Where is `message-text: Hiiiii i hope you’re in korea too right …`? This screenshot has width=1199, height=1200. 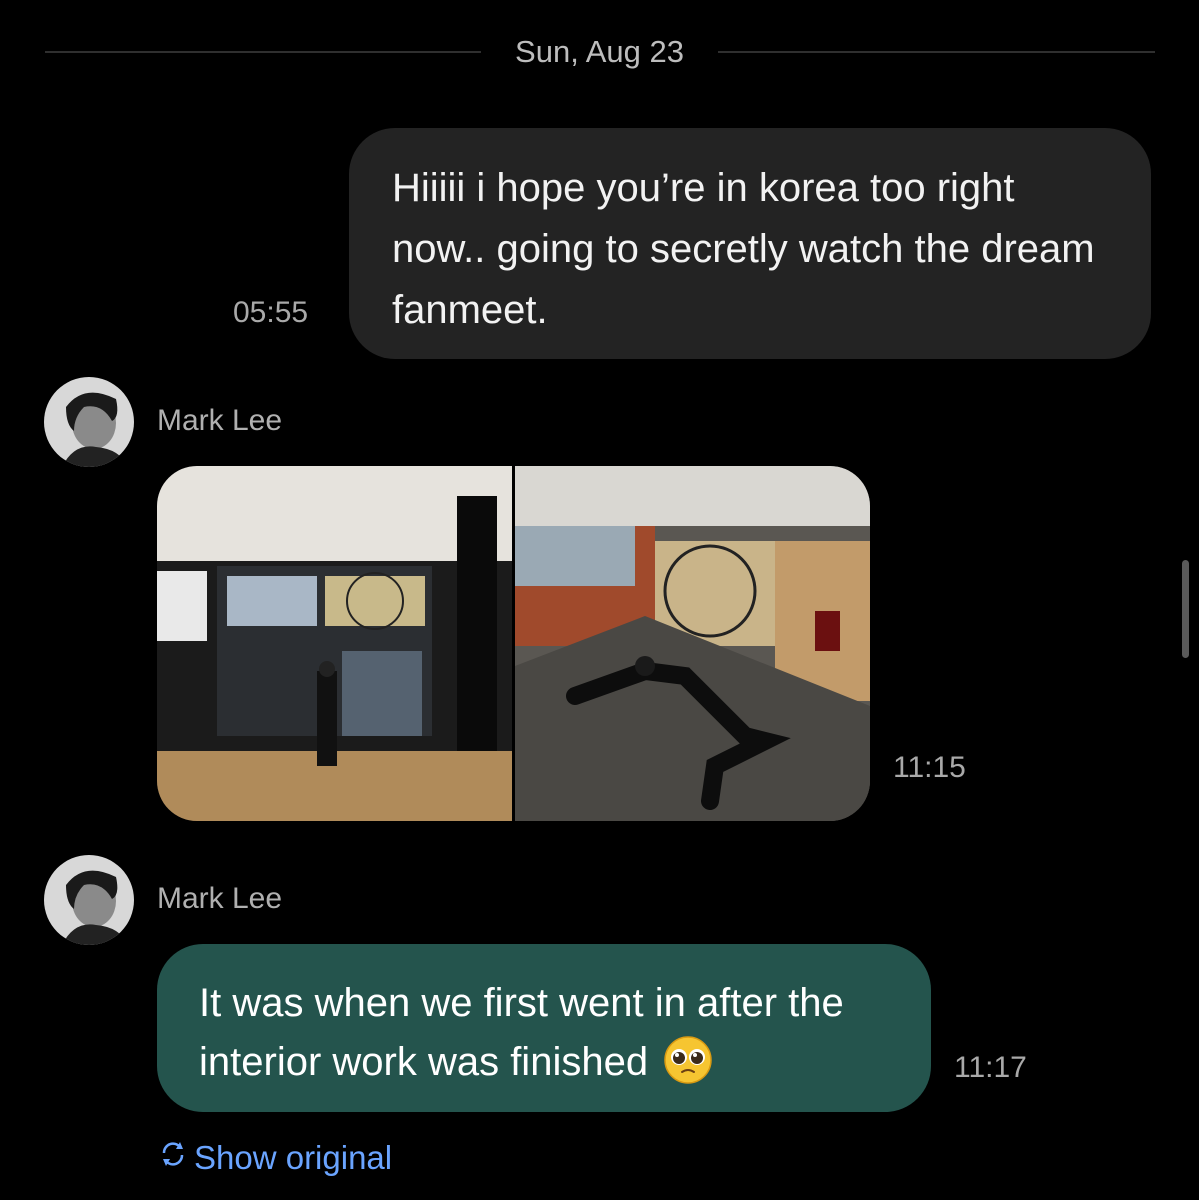
message-text: Hiiiii i hope you’re in korea too right … is located at coordinates (743, 249).